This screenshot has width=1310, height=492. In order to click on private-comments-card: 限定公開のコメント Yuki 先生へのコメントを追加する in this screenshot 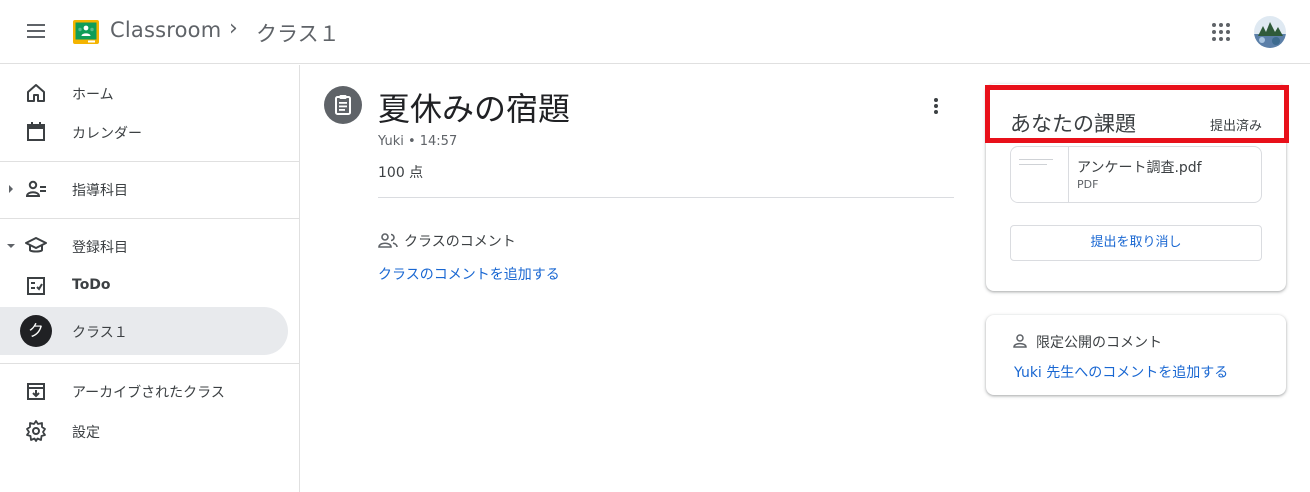, I will do `click(1136, 355)`.